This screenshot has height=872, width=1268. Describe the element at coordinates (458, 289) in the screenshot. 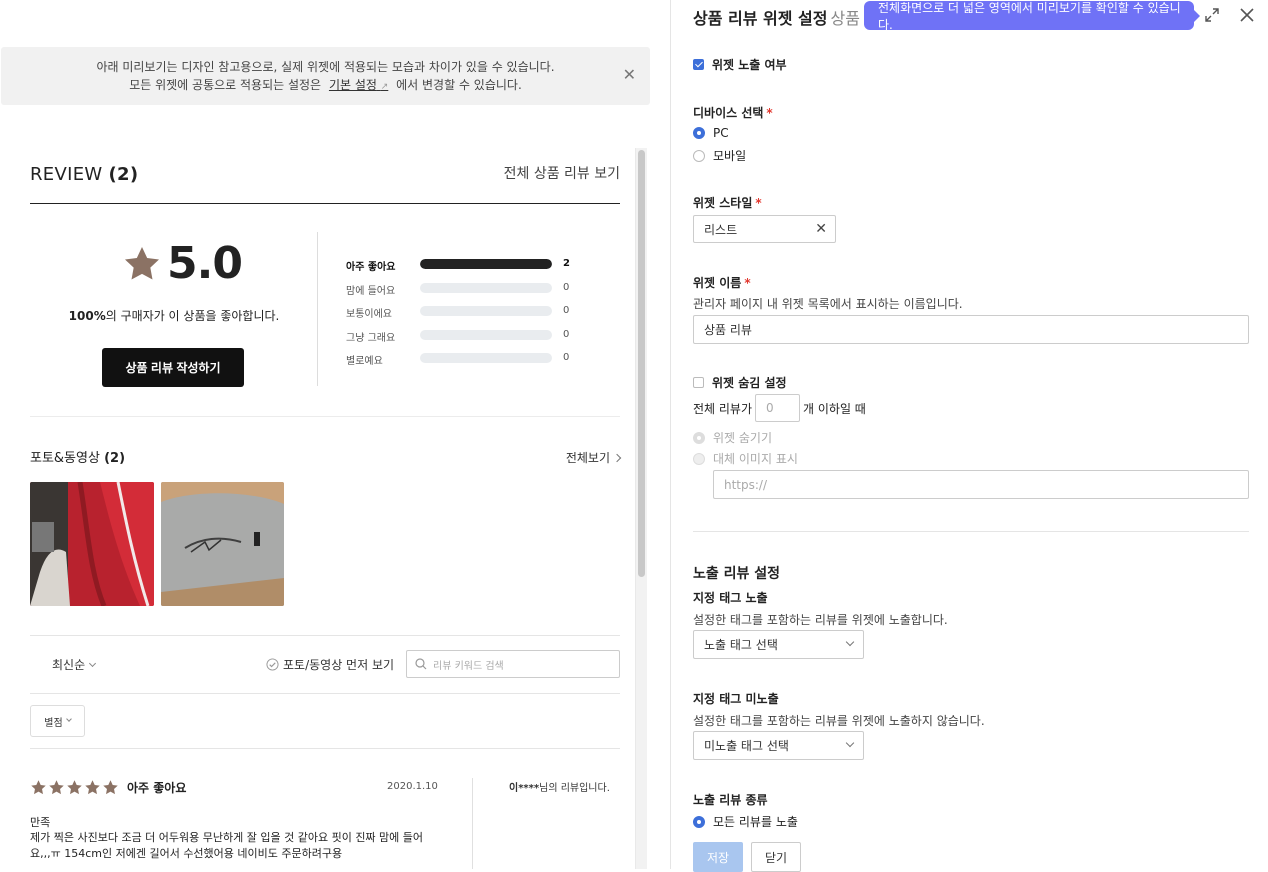

I see `distribution-row: 맘에 들어요 0` at that location.